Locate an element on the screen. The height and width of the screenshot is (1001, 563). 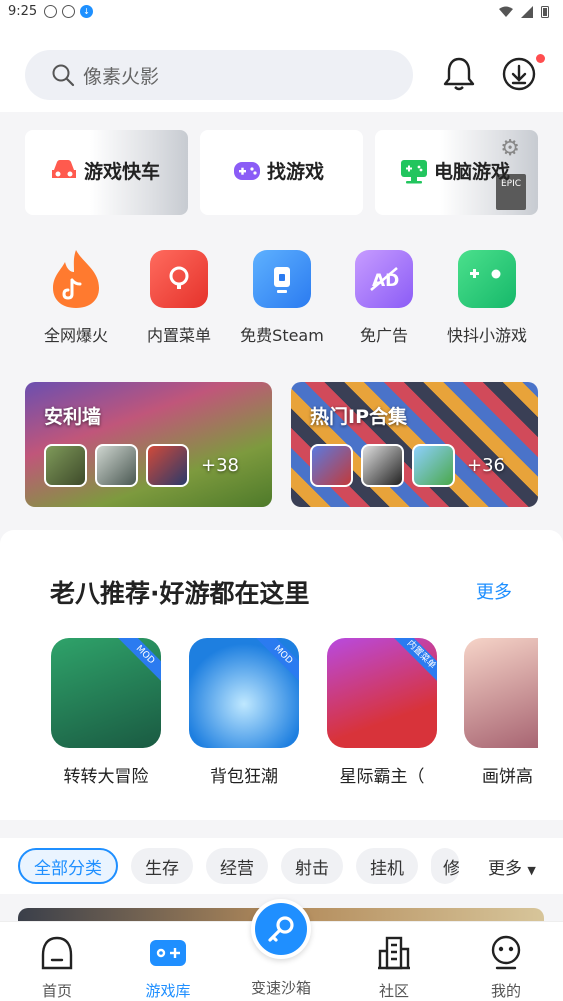
quick-built-in-menu: 内置菜单 is located at coordinates (179, 298).